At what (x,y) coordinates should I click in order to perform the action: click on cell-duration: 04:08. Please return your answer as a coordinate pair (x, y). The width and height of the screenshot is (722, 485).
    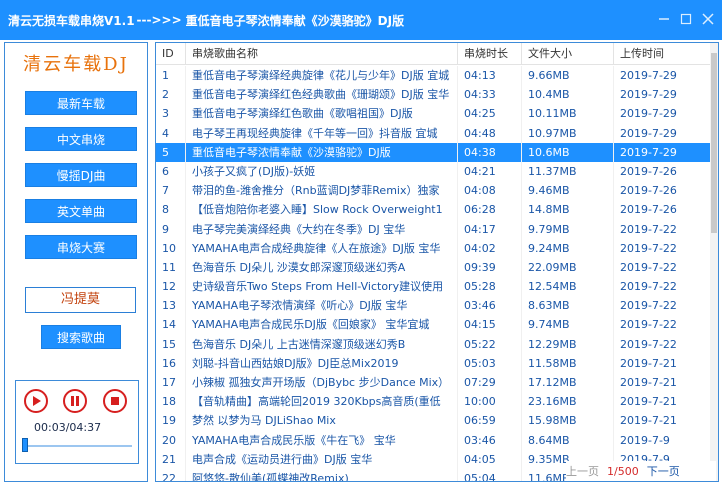
    Looking at the image, I should click on (490, 191).